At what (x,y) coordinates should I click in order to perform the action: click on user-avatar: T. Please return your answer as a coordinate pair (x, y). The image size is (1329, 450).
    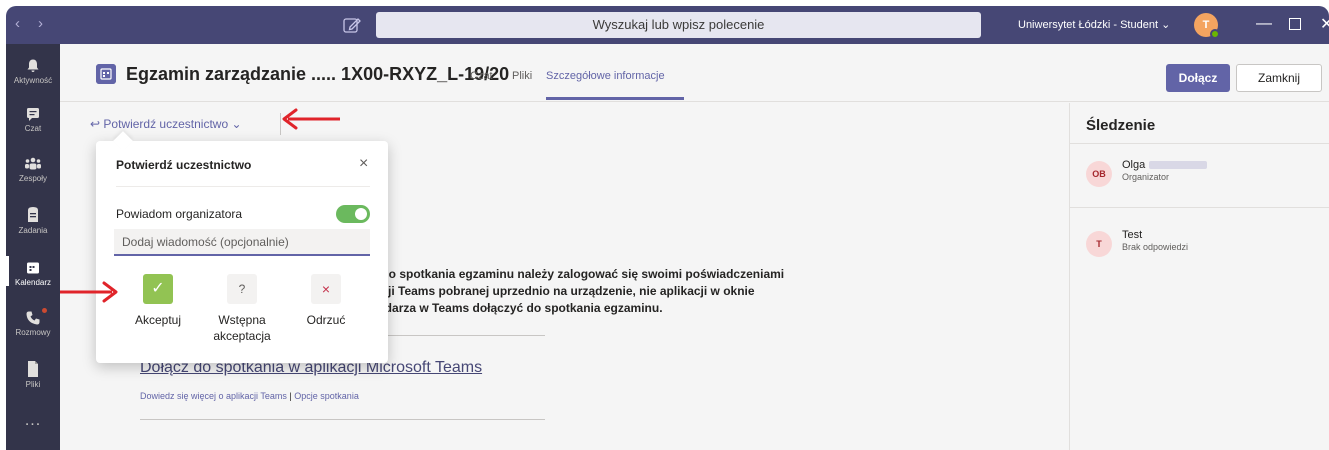
    Looking at the image, I should click on (1207, 26).